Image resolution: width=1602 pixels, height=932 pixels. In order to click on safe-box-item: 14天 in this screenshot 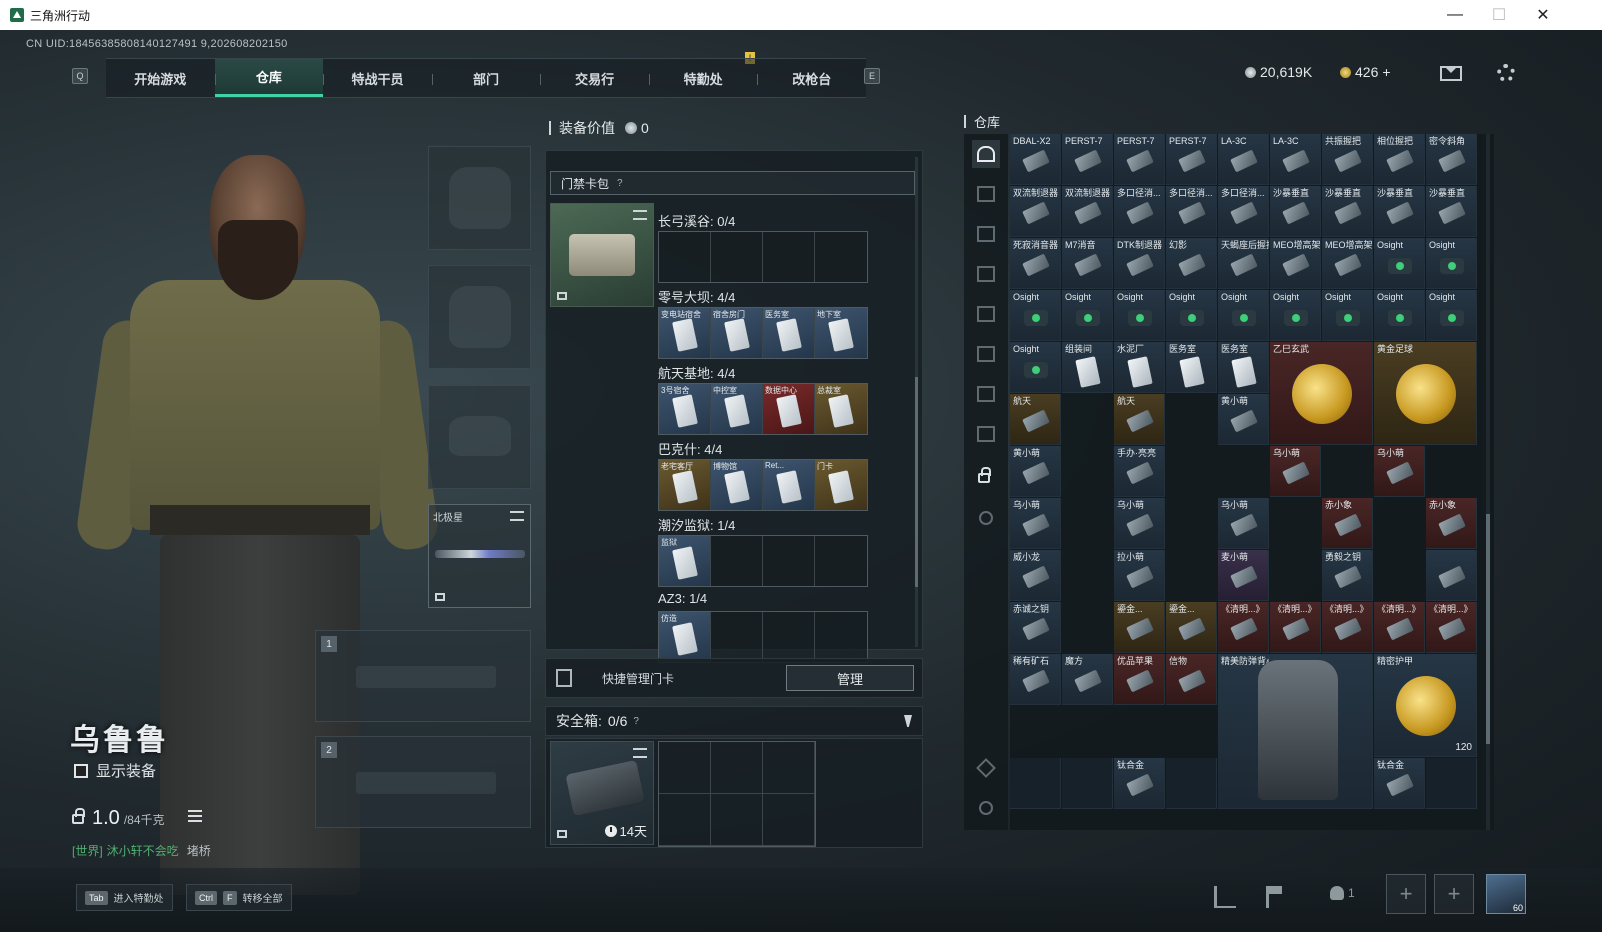, I will do `click(602, 793)`.